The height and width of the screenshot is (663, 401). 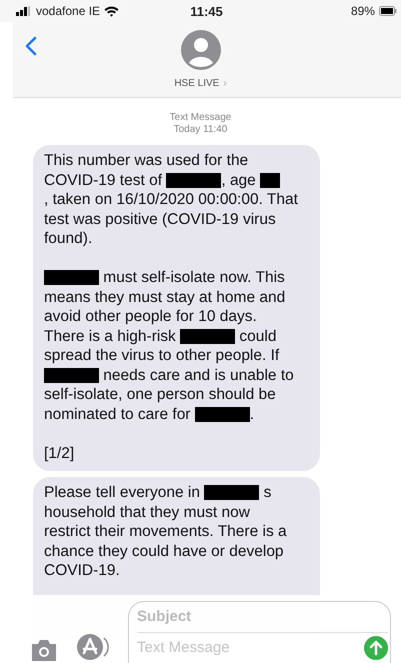 I want to click on message-time: Today 11:40, so click(x=201, y=130).